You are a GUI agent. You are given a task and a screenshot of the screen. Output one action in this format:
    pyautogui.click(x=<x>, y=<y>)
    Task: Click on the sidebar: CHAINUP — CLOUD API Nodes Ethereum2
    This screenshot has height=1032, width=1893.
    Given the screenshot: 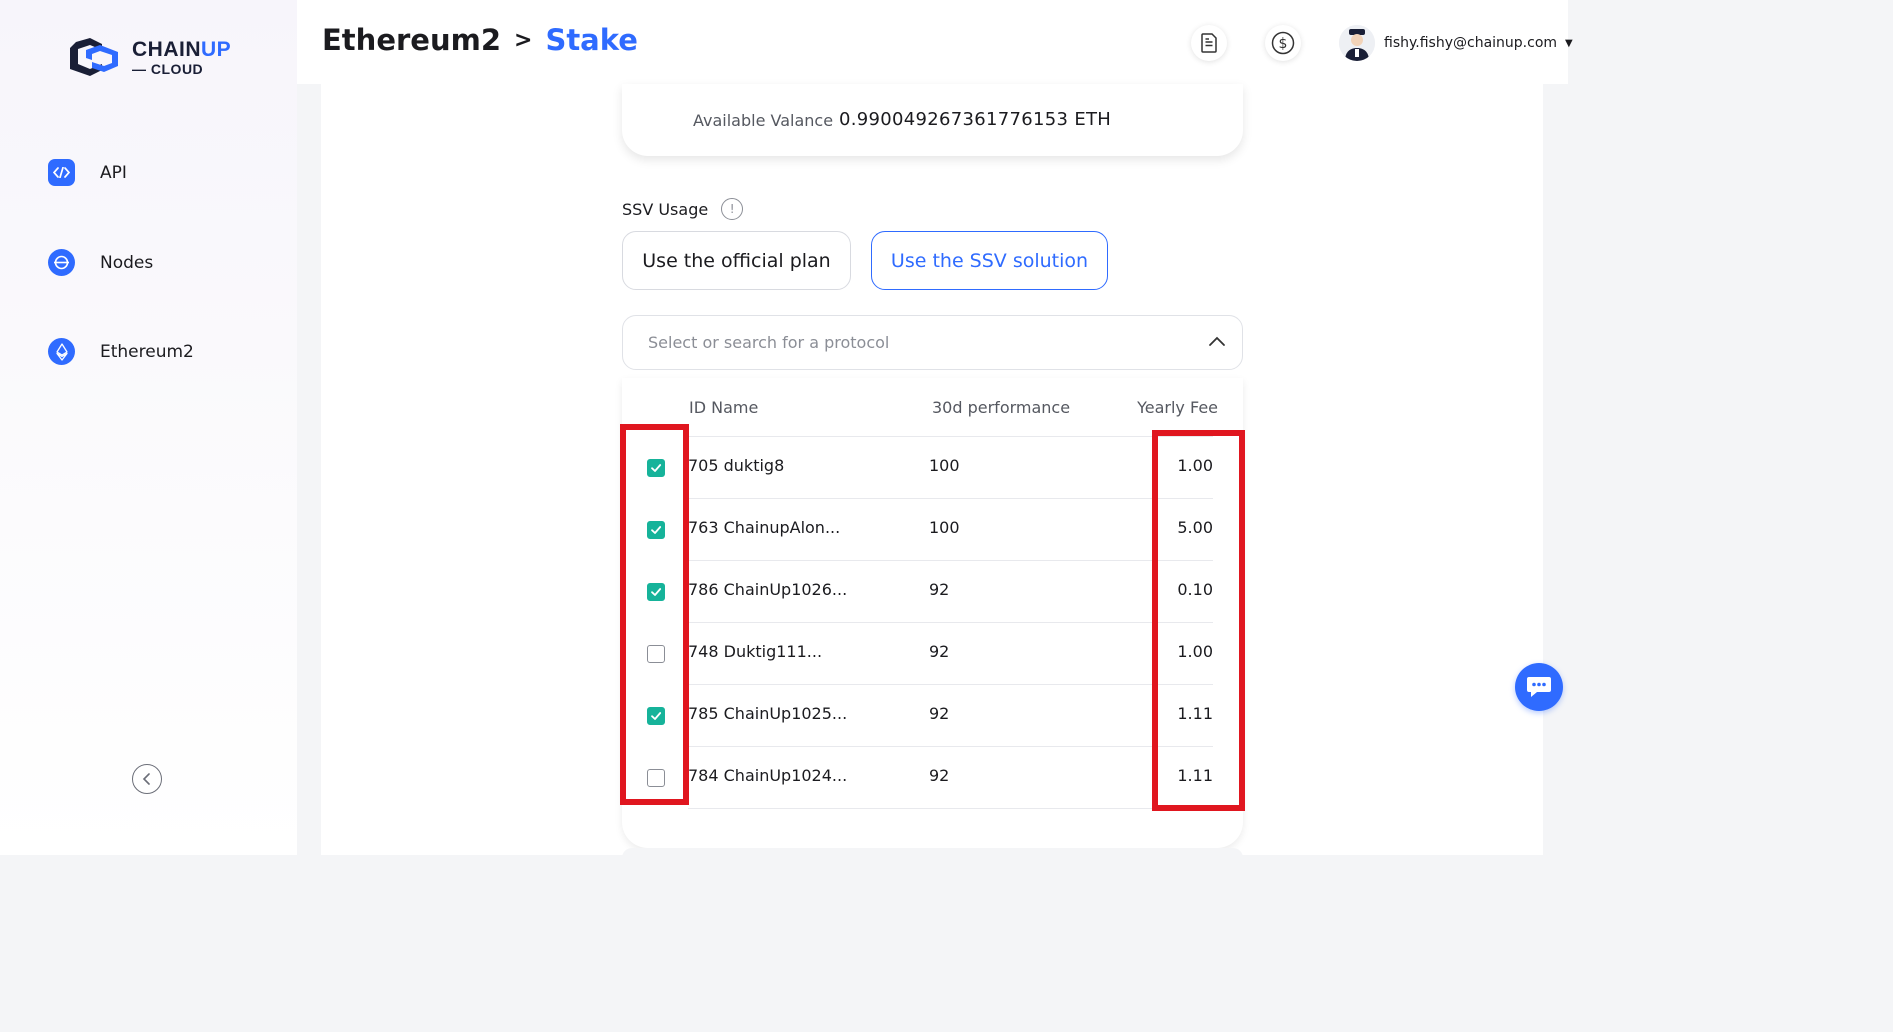 What is the action you would take?
    pyautogui.click(x=148, y=427)
    